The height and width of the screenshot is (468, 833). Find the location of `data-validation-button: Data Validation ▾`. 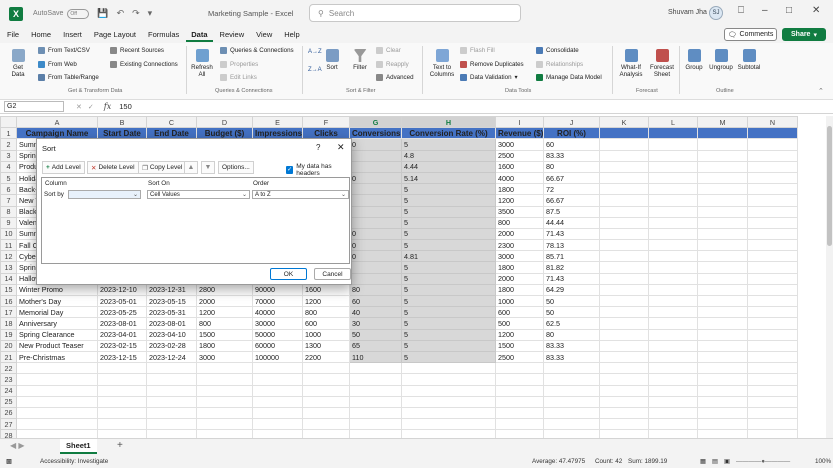

data-validation-button: Data Validation ▾ is located at coordinates (489, 77).